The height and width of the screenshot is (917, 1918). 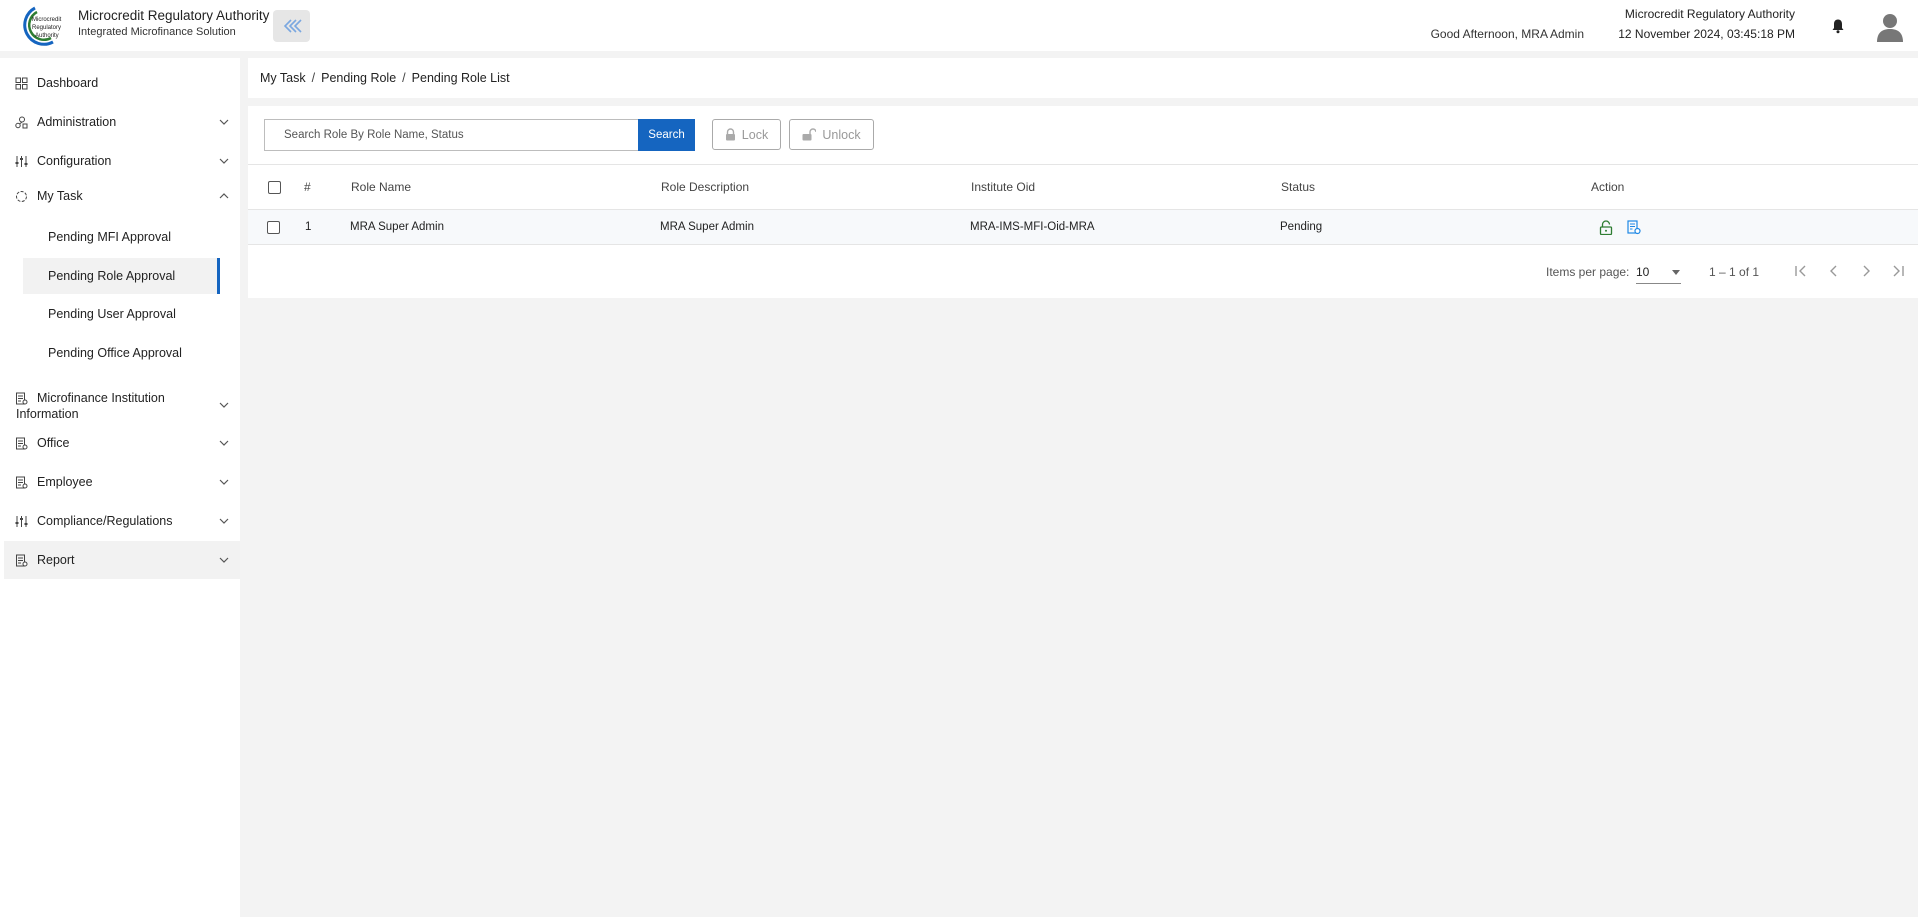 What do you see at coordinates (1890, 27) in the screenshot?
I see `user-avatar-icon` at bounding box center [1890, 27].